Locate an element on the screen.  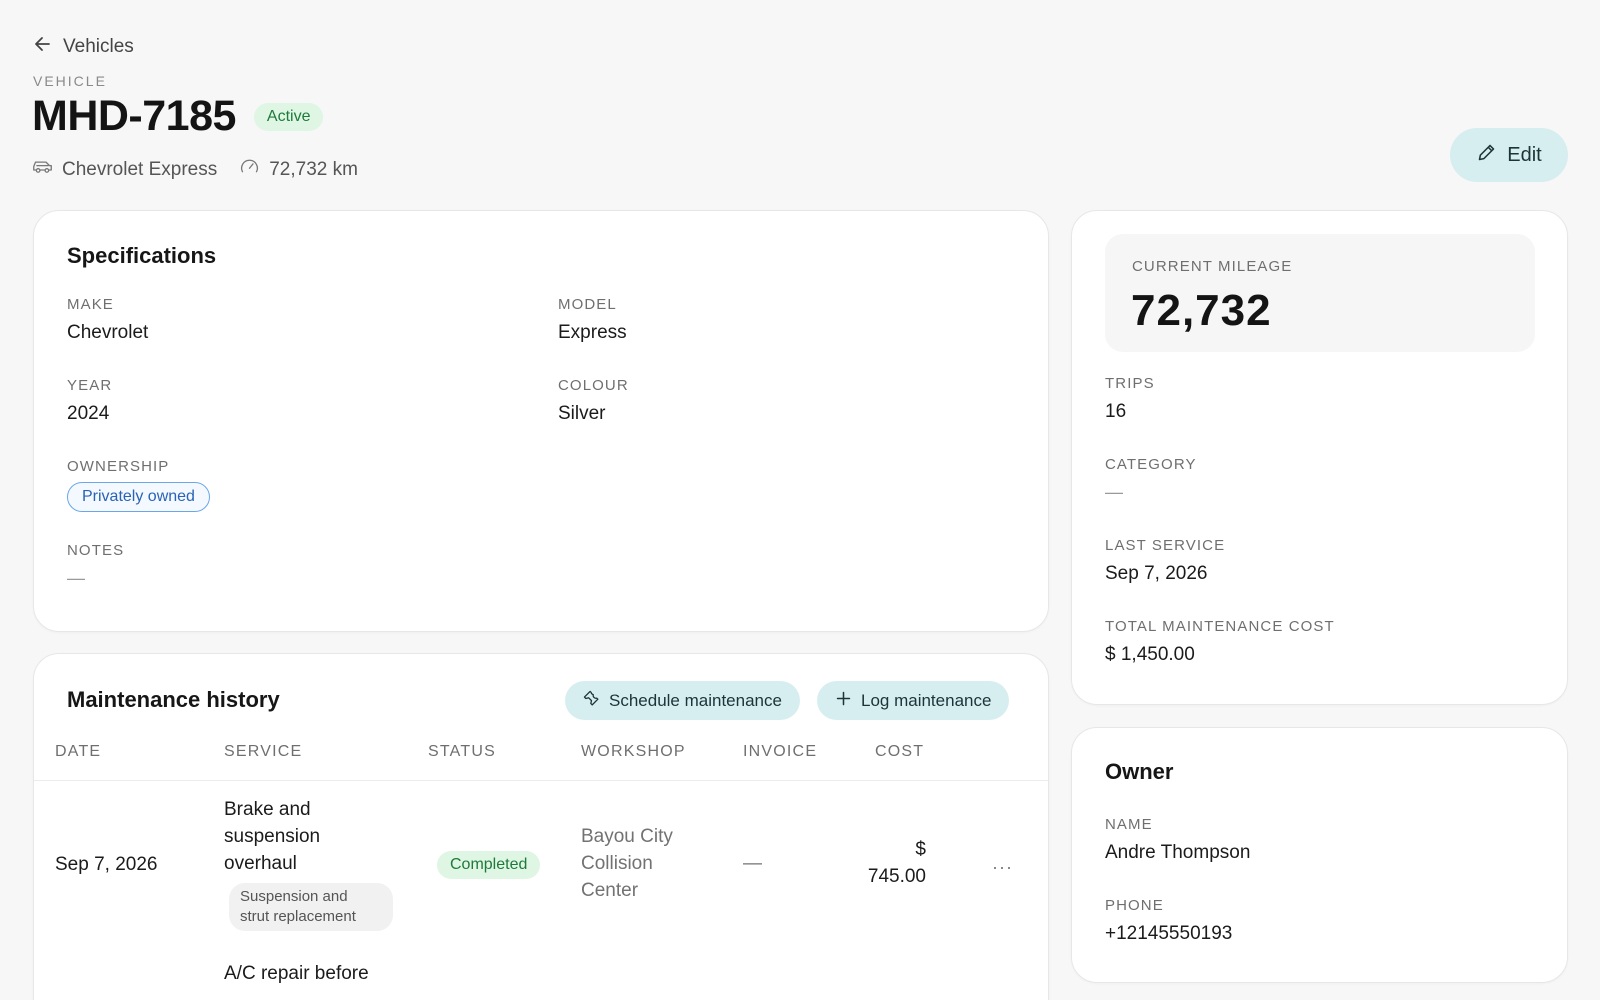
row-workshop: Bayou City Collision Center is located at coordinates (627, 863).